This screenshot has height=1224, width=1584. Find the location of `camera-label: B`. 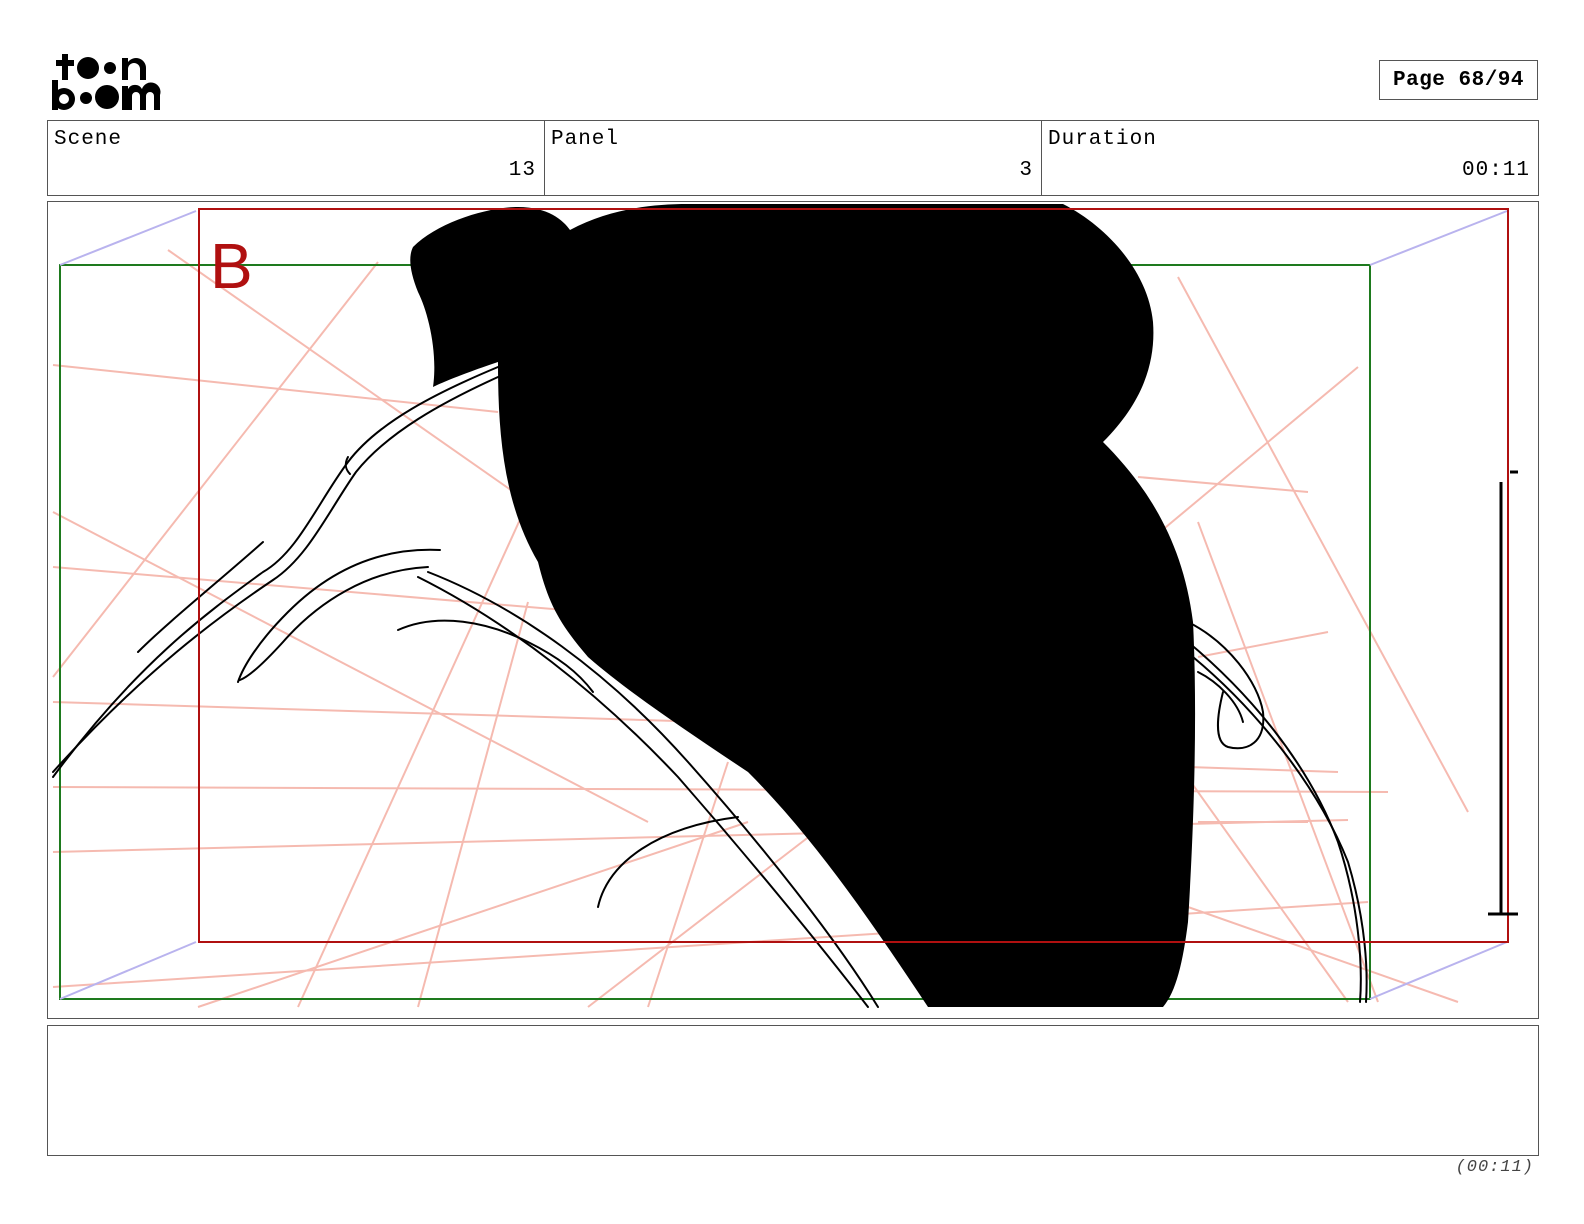

camera-label: B is located at coordinates (231, 266).